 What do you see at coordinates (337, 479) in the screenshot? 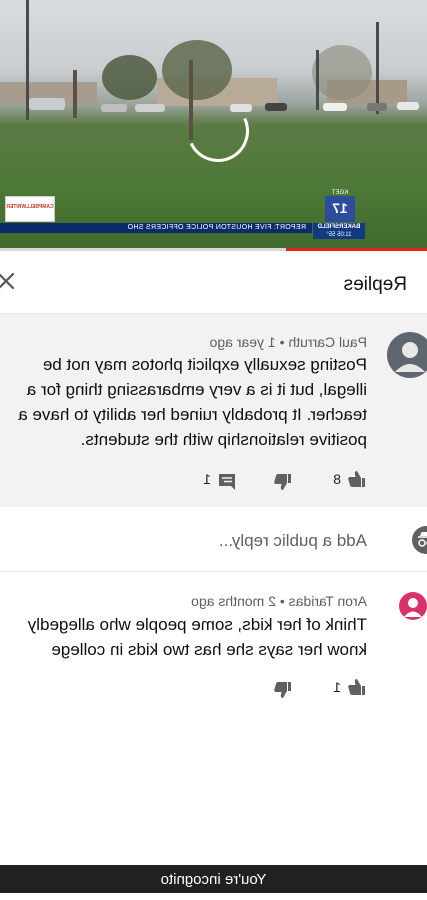
I see `like-count: 8` at bounding box center [337, 479].